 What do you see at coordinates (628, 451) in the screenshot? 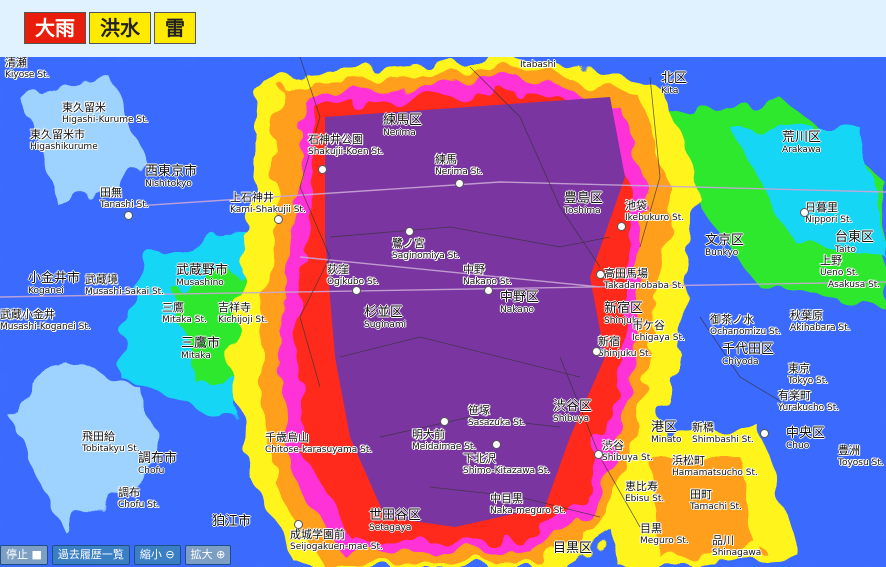
I see `station-label: 渋谷 Shibuya St.` at bounding box center [628, 451].